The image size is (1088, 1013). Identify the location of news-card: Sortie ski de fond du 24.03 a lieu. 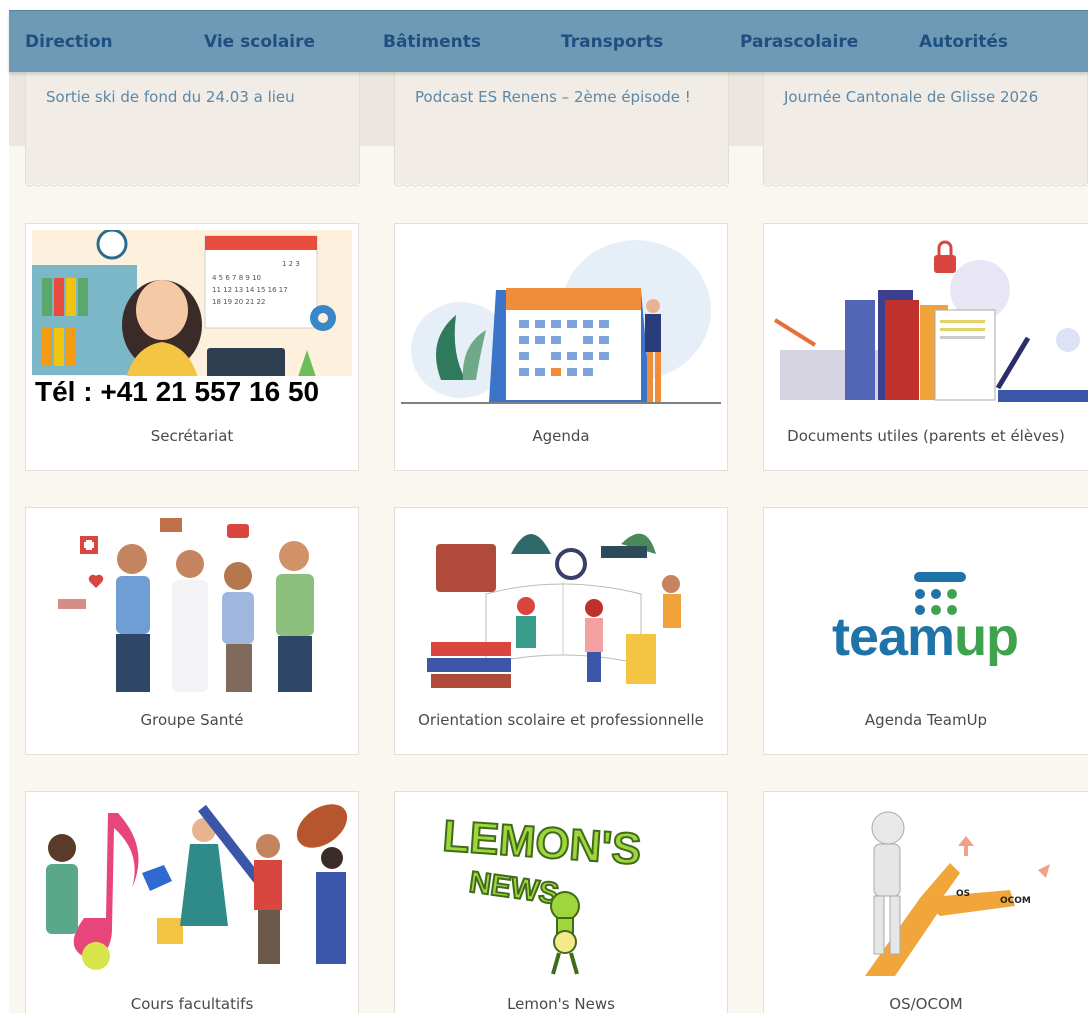
(192, 130).